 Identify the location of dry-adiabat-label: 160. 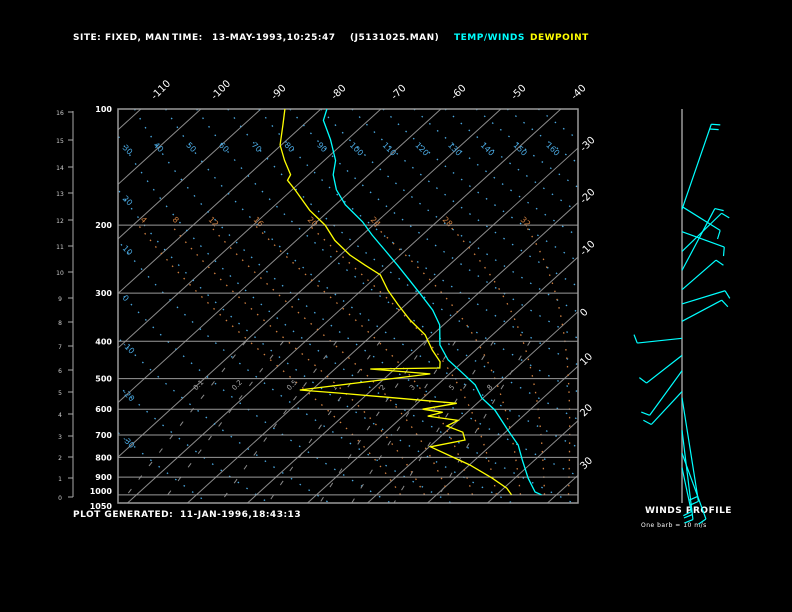
(552, 149).